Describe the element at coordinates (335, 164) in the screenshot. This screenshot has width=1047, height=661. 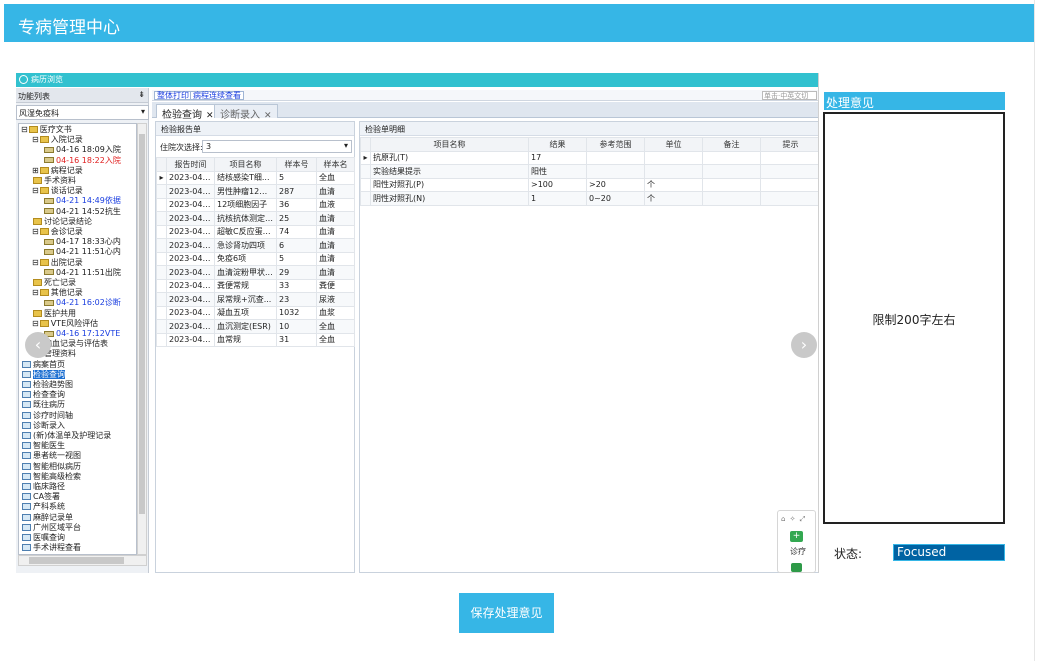
I see `column-header: 样本名` at that location.